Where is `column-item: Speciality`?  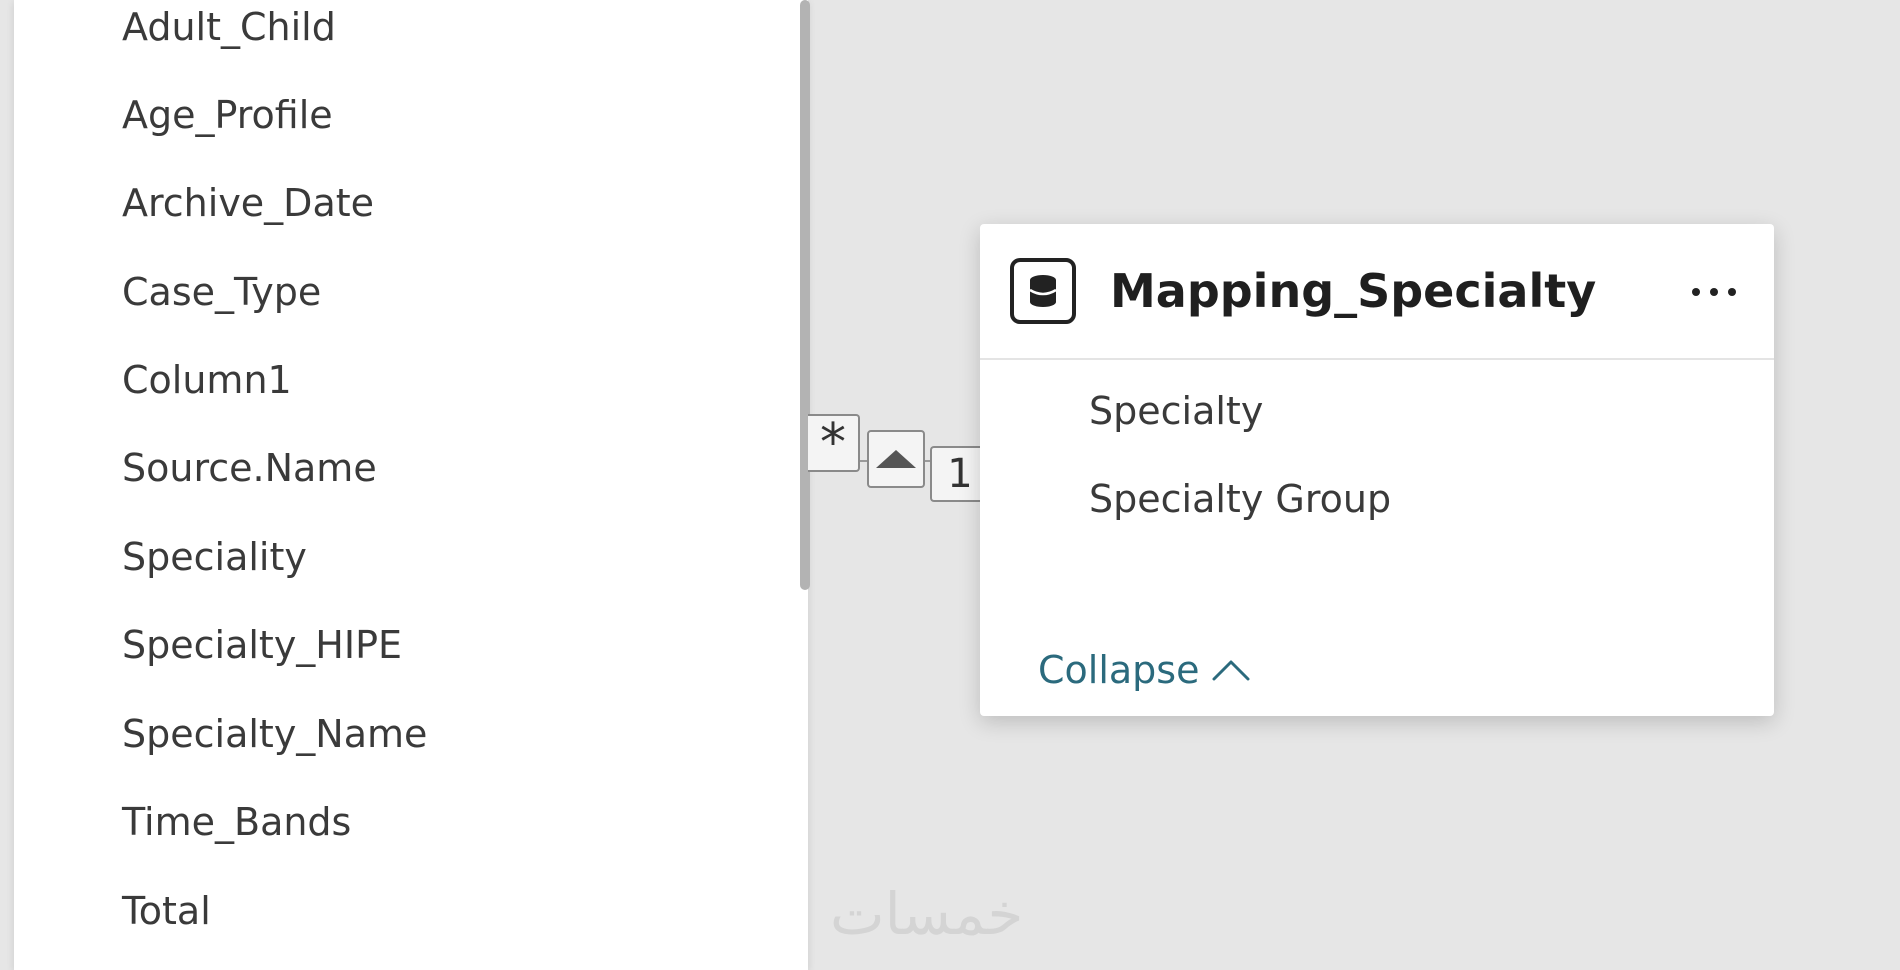 column-item: Speciality is located at coordinates (214, 557).